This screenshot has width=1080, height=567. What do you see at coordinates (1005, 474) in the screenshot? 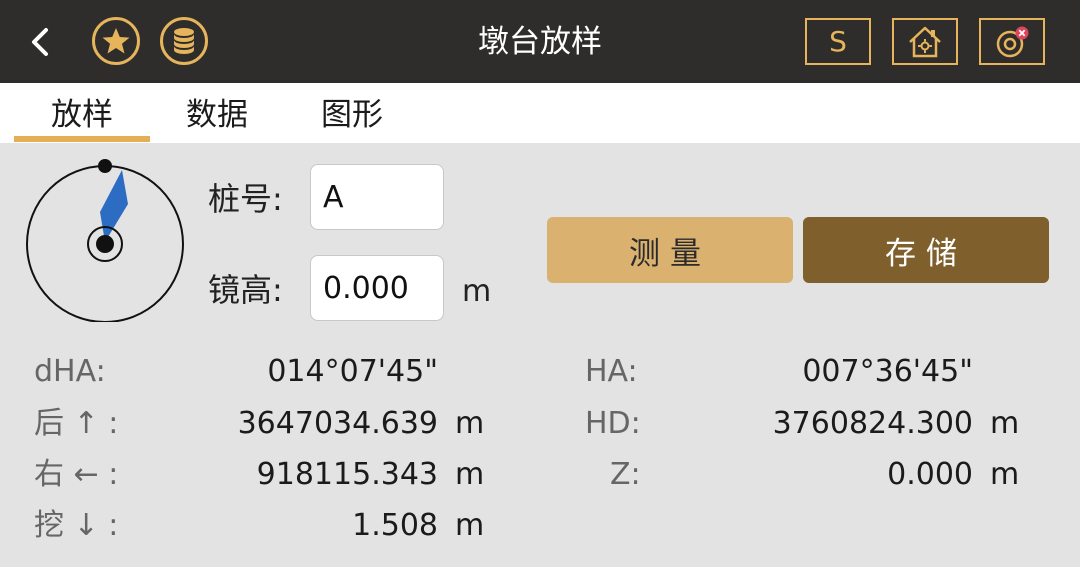
I see `z-unit: m` at bounding box center [1005, 474].